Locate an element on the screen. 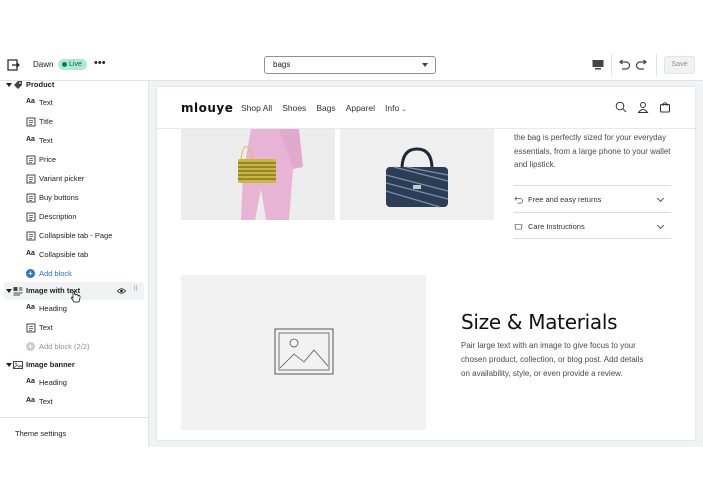  block-label: Variant picker is located at coordinates (62, 178).